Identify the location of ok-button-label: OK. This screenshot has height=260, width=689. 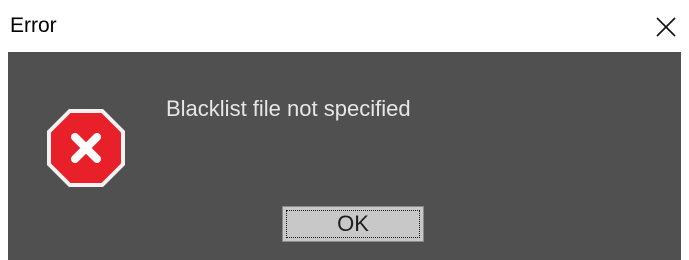
(353, 223).